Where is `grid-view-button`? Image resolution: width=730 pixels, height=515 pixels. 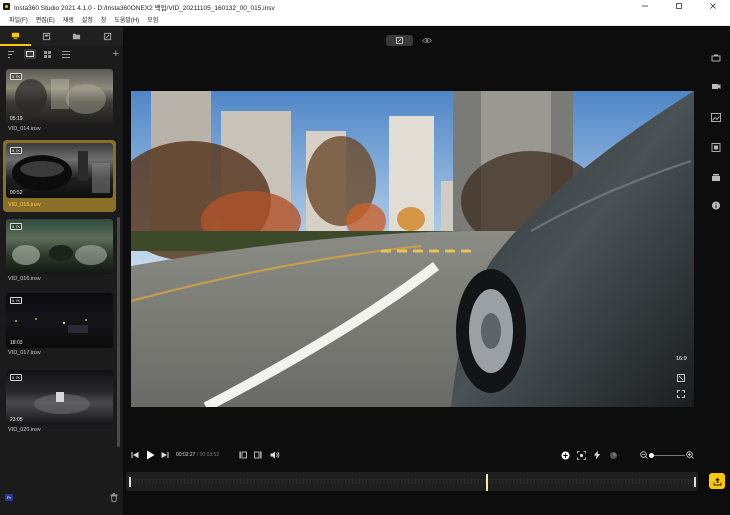
grid-view-button is located at coordinates (48, 54).